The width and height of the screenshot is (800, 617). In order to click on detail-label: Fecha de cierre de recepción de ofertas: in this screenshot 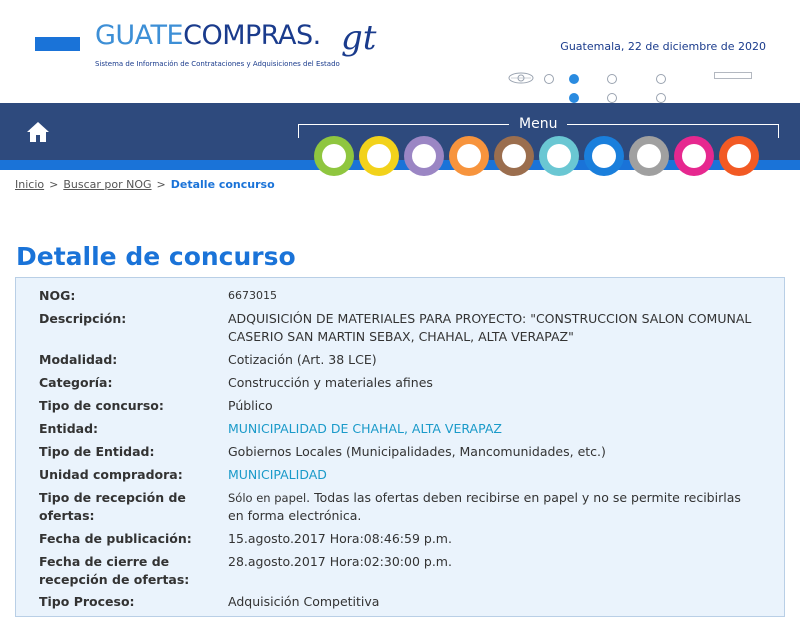, I will do `click(114, 570)`.